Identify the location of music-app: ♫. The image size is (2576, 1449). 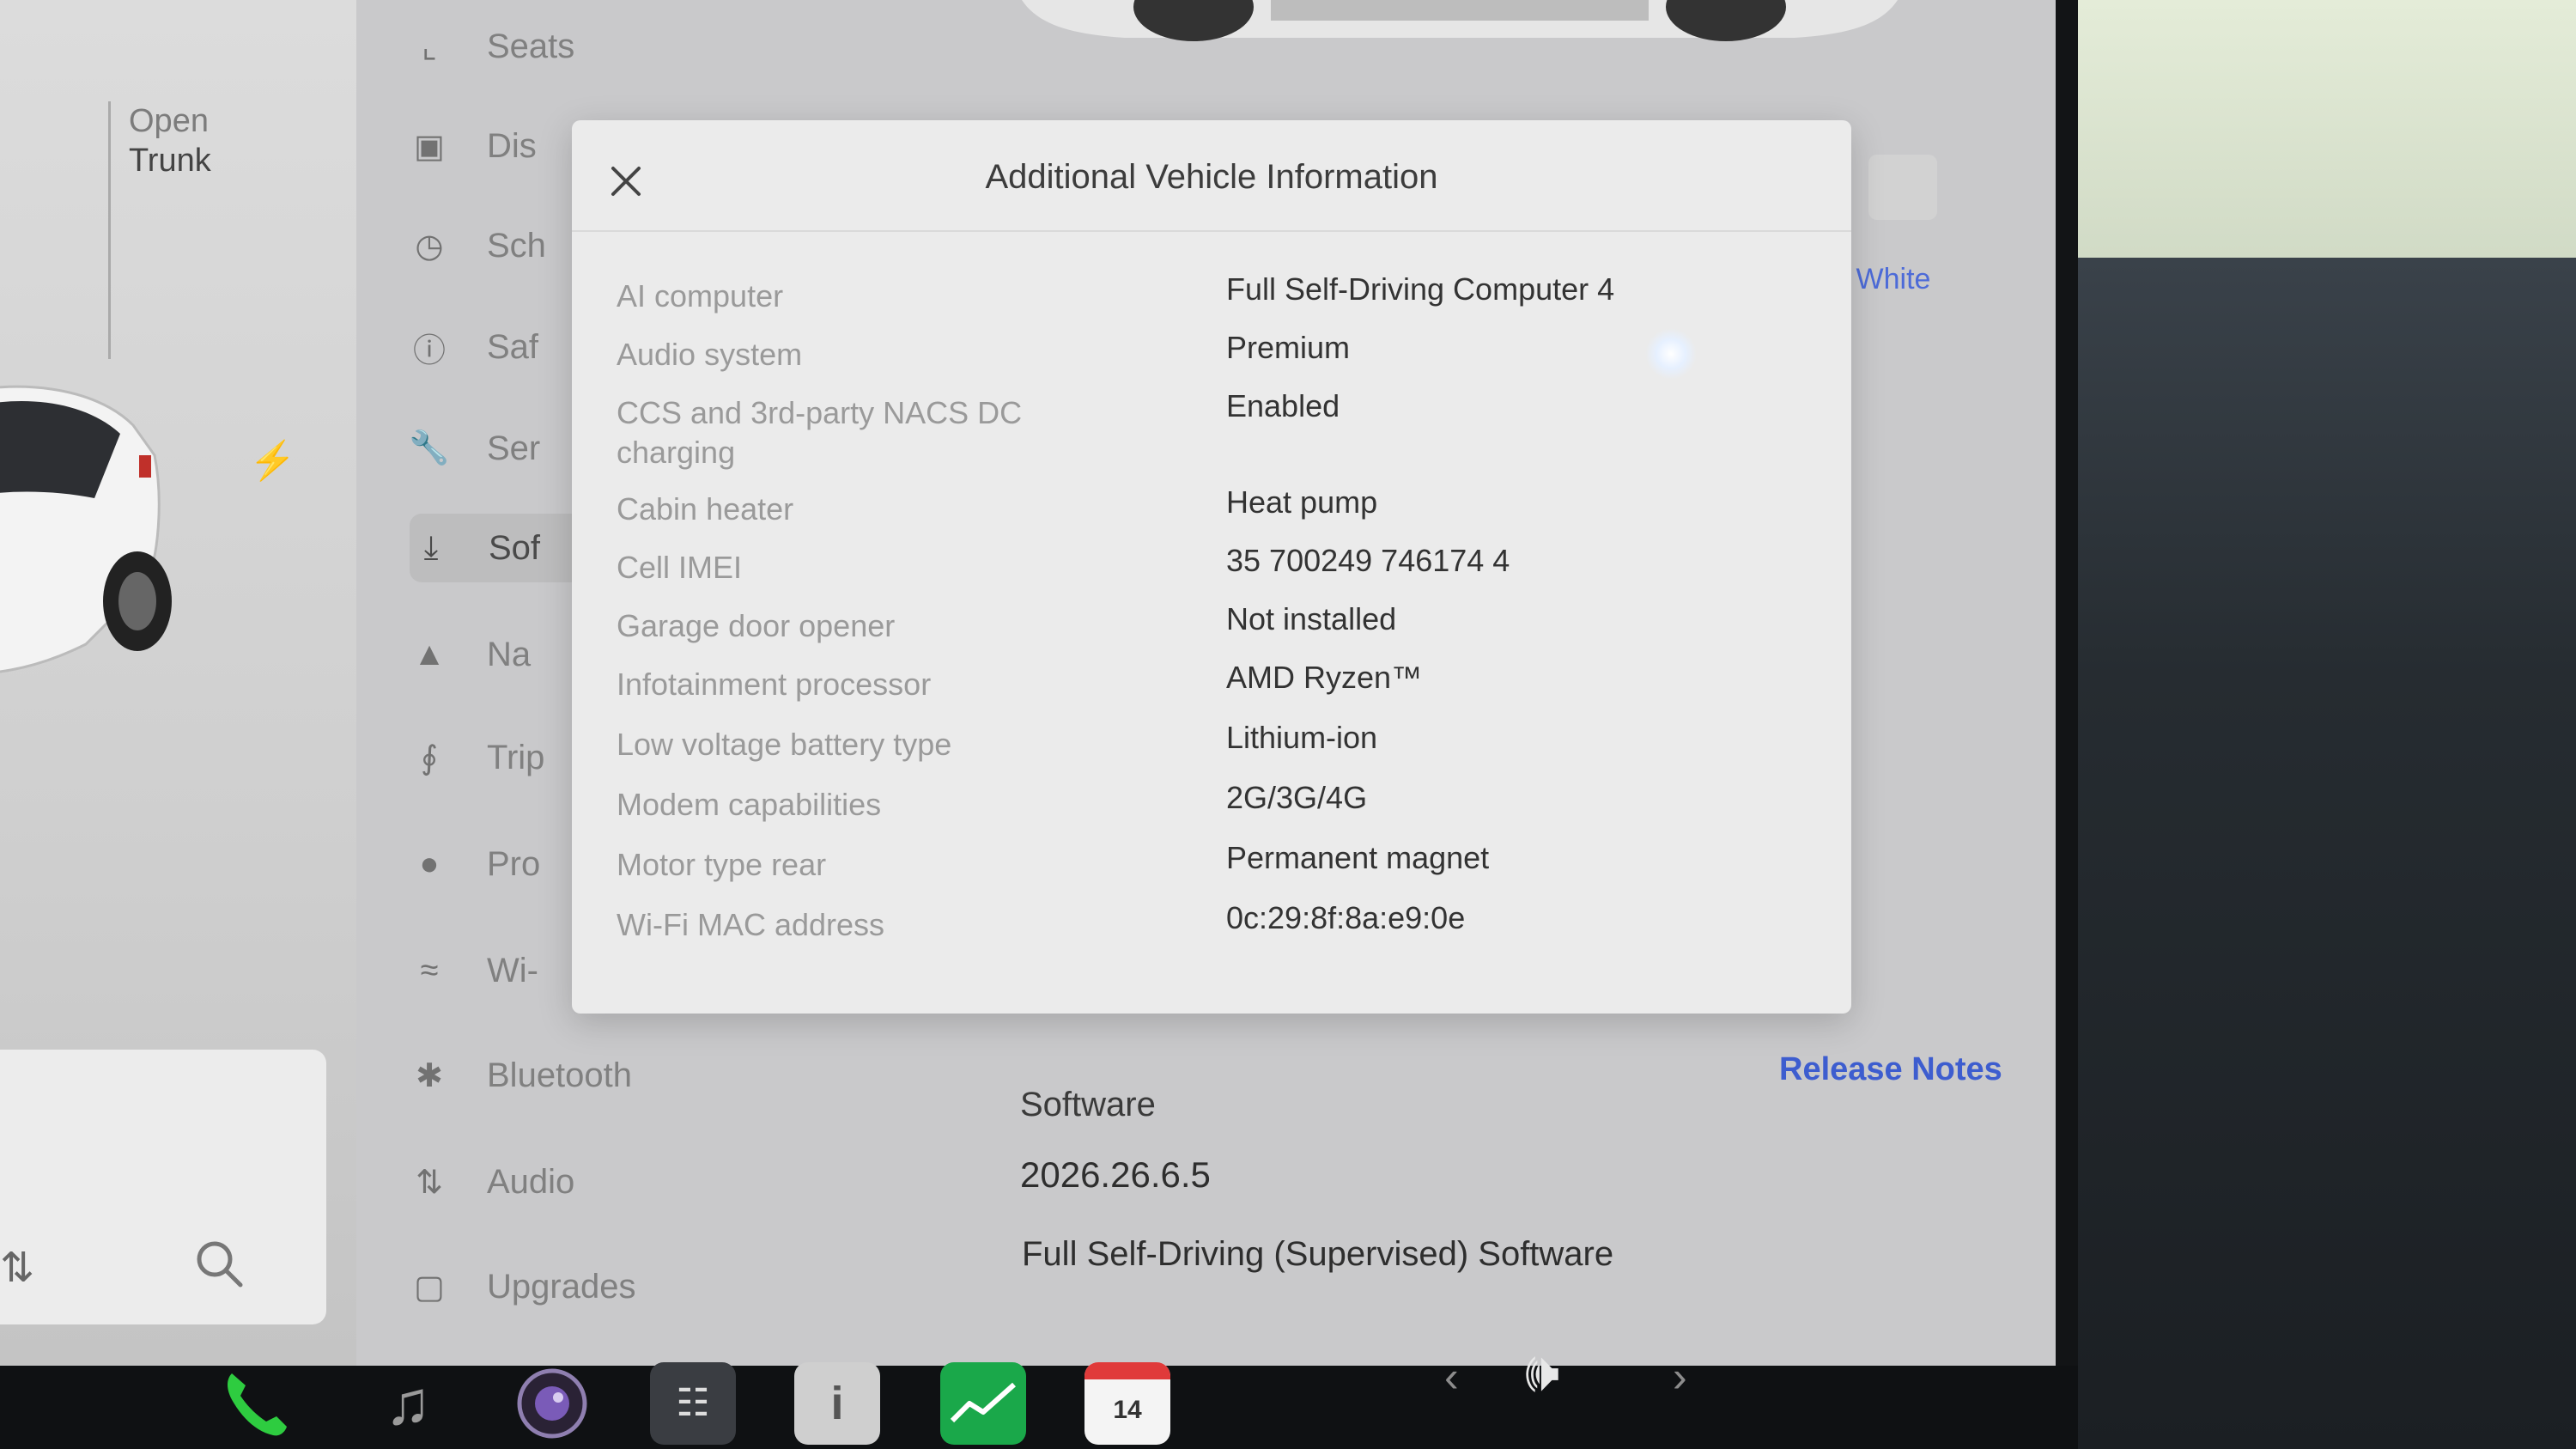
(408, 1403).